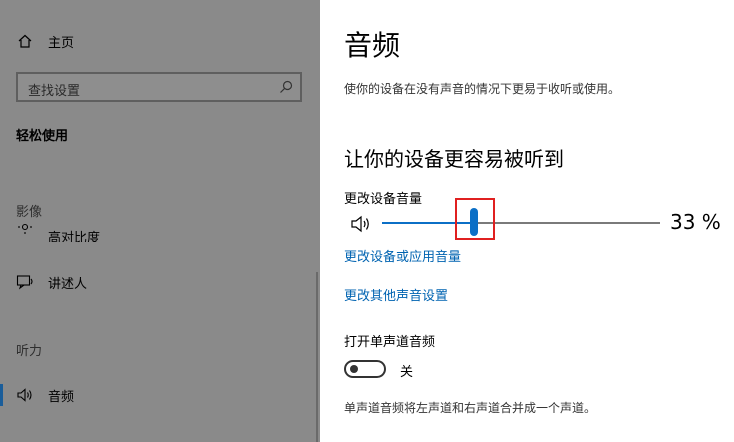  What do you see at coordinates (521, 223) in the screenshot?
I see `volume-slider` at bounding box center [521, 223].